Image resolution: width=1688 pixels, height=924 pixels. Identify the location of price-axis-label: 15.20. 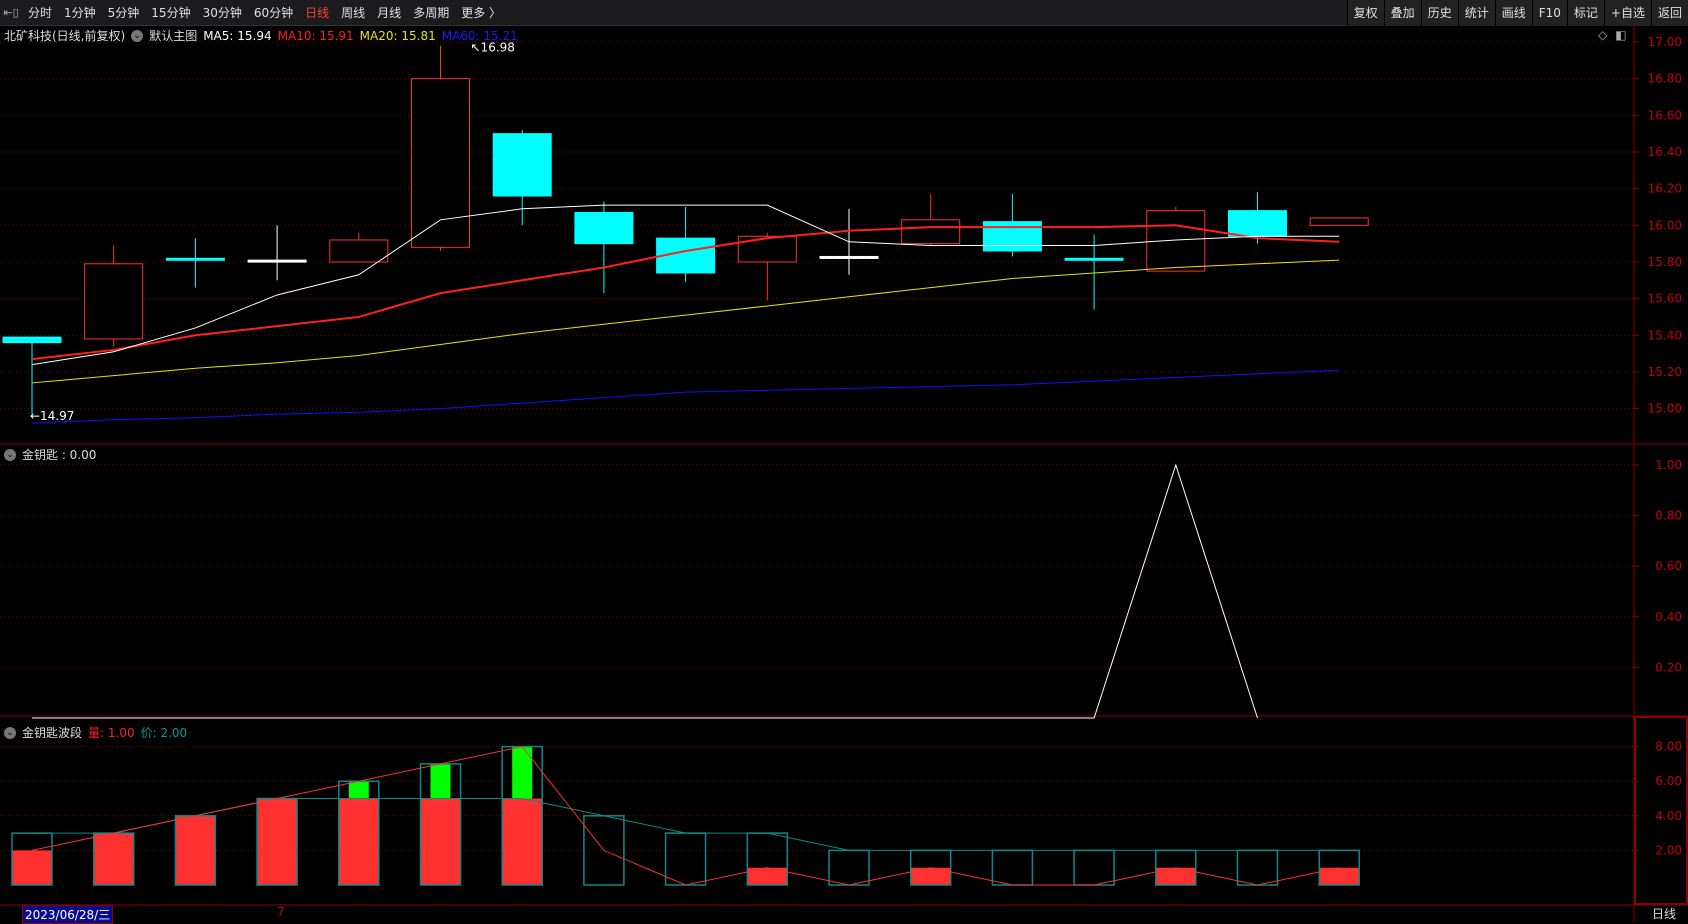
(1665, 372).